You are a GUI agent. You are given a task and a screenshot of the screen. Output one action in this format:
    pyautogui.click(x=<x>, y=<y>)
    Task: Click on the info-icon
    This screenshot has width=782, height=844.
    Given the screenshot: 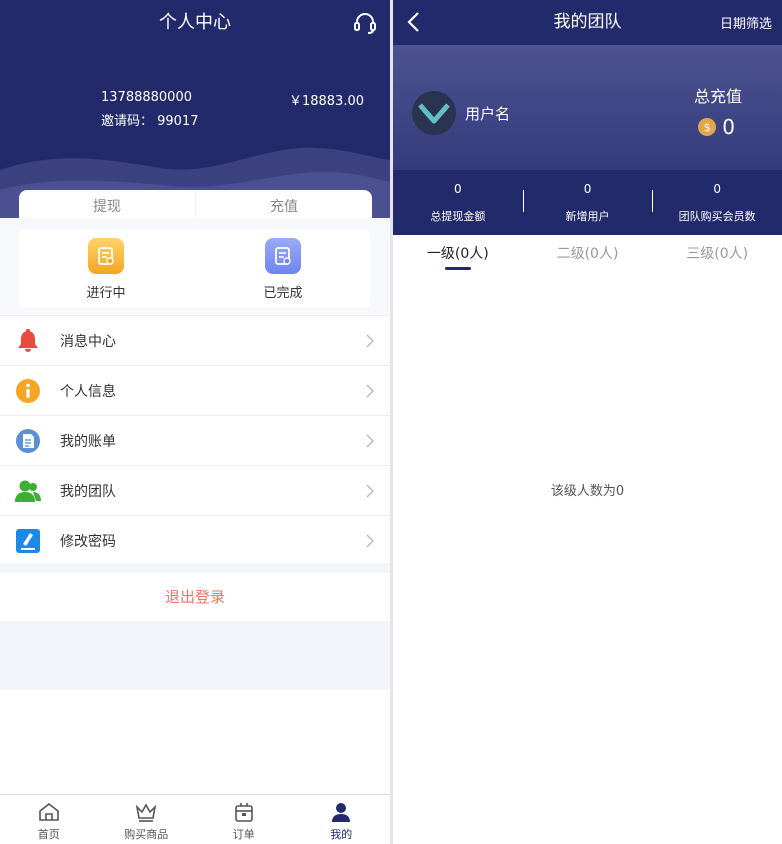 What is the action you would take?
    pyautogui.click(x=28, y=391)
    